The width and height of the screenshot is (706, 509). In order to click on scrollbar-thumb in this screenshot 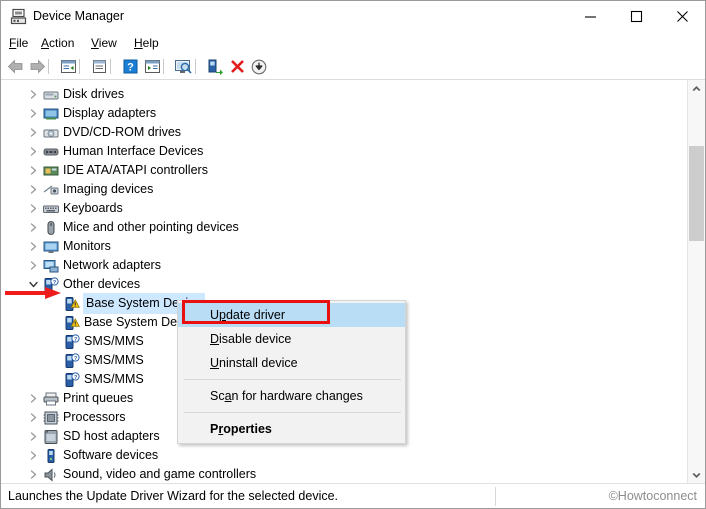, I will do `click(696, 193)`.